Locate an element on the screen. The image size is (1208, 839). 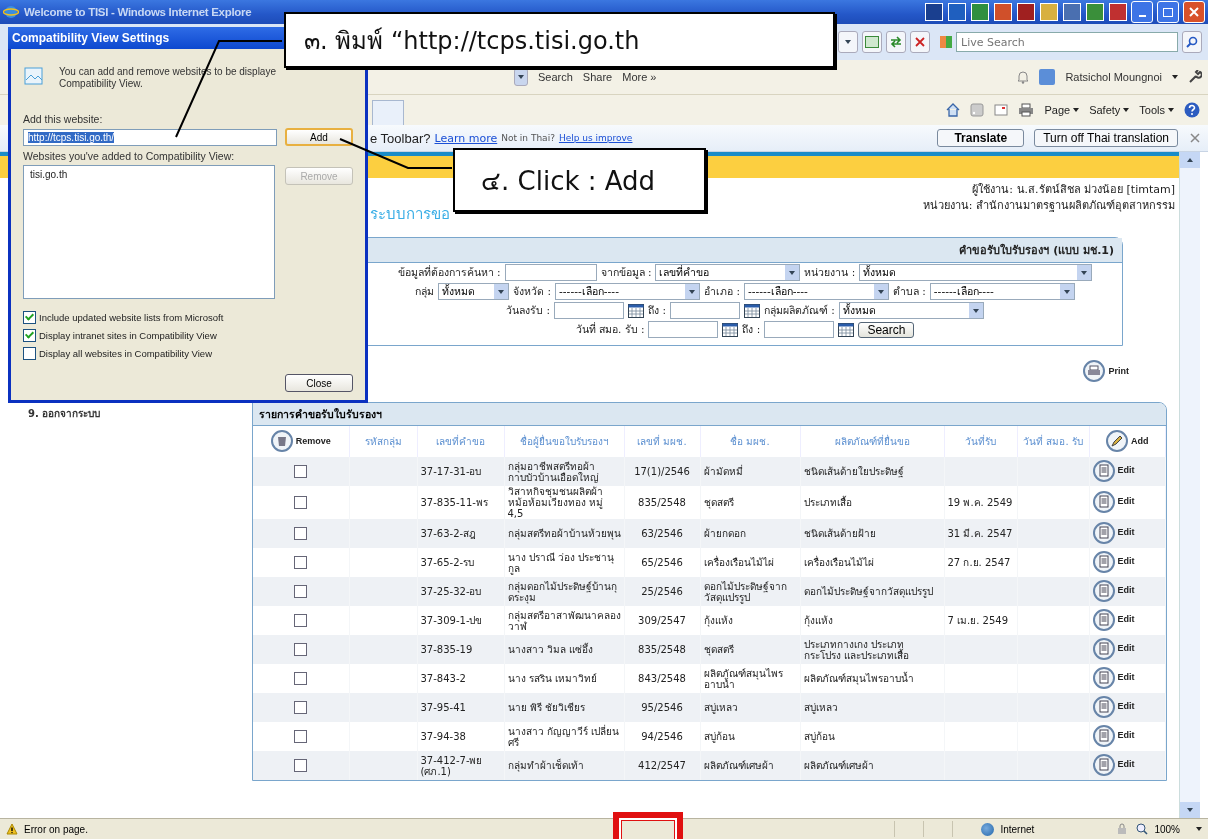
command-menu: Safety is located at coordinates (1105, 110).